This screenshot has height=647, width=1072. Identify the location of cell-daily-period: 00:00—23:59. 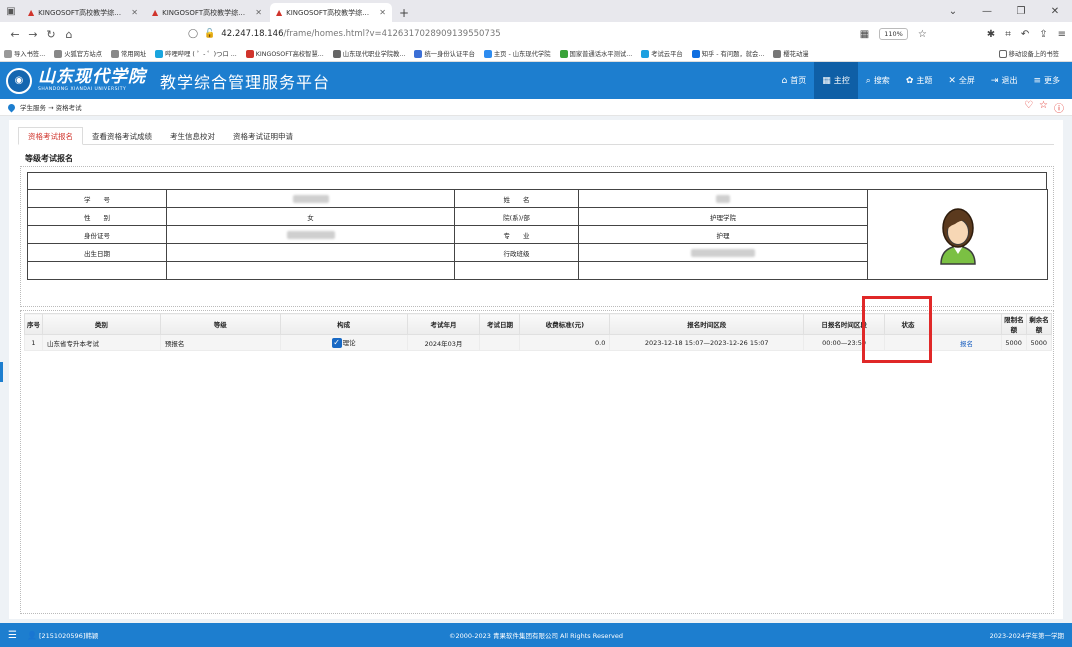
(844, 342).